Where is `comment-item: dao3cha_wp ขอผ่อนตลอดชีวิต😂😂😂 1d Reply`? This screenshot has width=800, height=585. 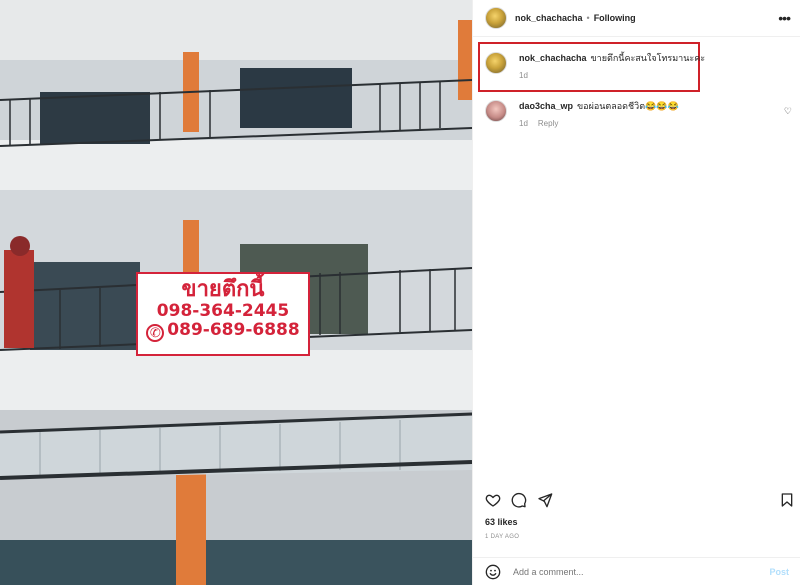 comment-item: dao3cha_wp ขอผ่อนตลอดชีวิต😂😂😂 1d Reply is located at coordinates (582, 115).